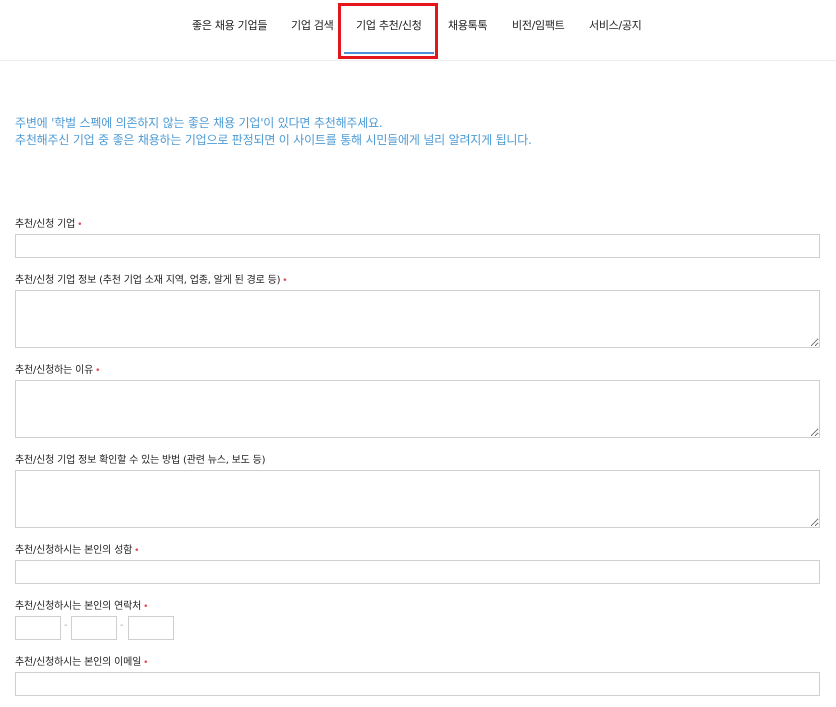 This screenshot has height=707, width=836. What do you see at coordinates (417, 246) in the screenshot?
I see `company-input` at bounding box center [417, 246].